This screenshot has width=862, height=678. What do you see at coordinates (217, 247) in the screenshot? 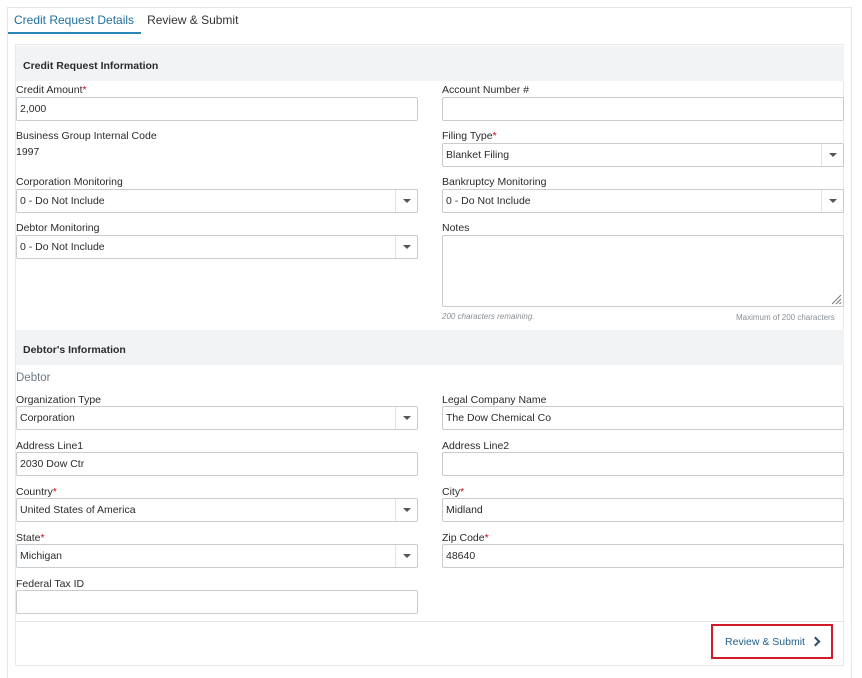
I see `debtor-monitoring-select: 0 - Do Not Include` at bounding box center [217, 247].